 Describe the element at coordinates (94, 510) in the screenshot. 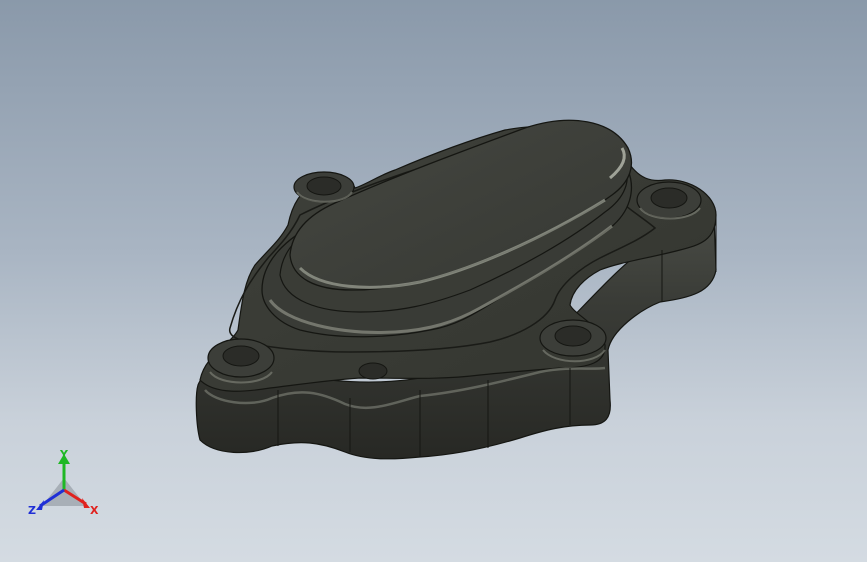

I see `x-axis-label: X` at that location.